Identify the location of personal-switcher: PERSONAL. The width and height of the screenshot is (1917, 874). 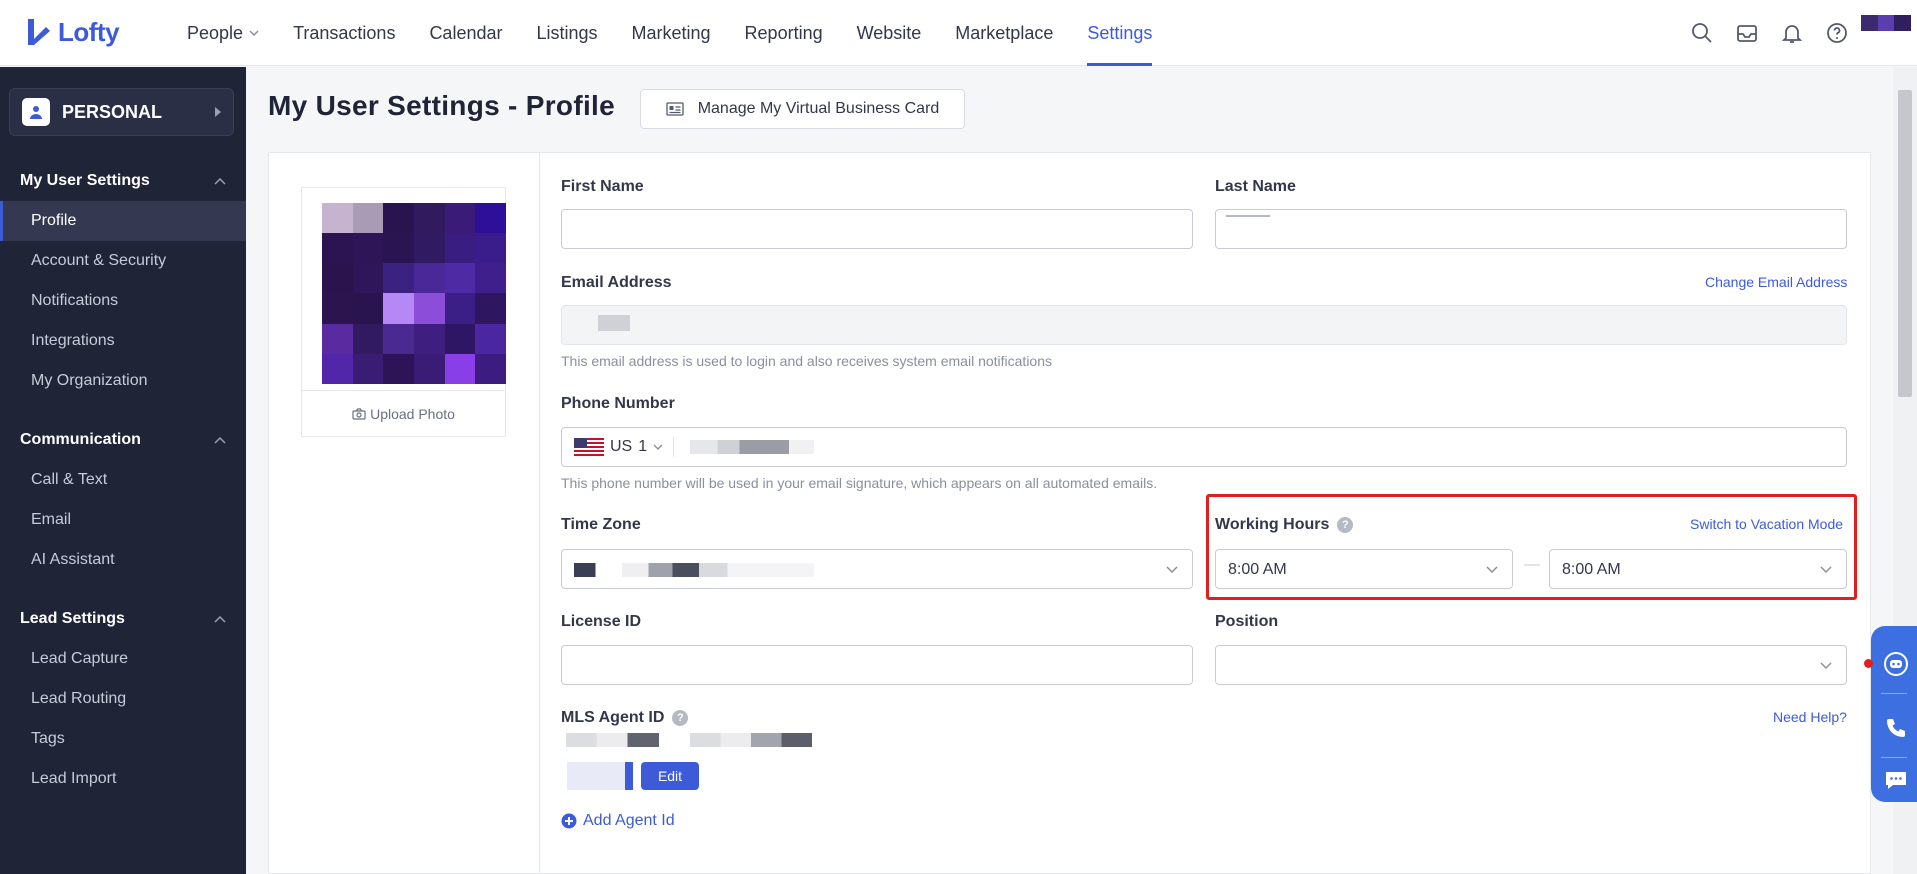
(121, 112).